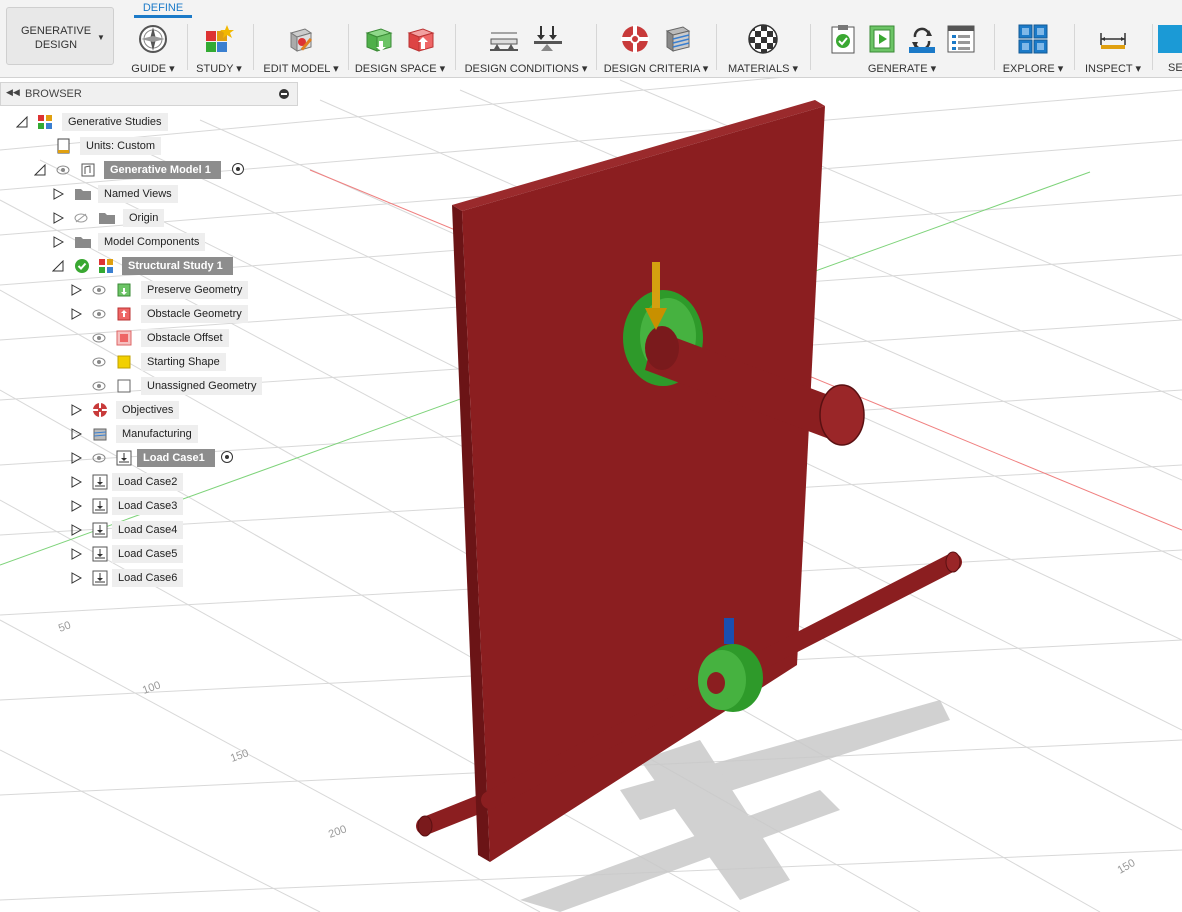 This screenshot has height=912, width=1182. Describe the element at coordinates (150, 506) in the screenshot. I see `tree-node-load-case-3: Load Case3` at that location.